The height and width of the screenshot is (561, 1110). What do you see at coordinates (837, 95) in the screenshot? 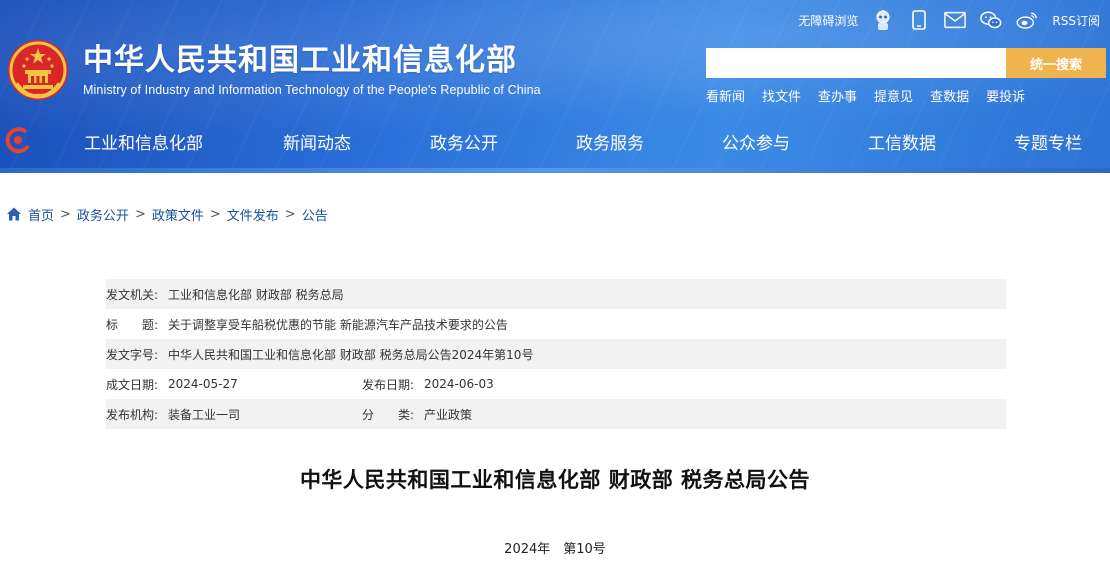
I see `quick-link-services: 查办事` at bounding box center [837, 95].